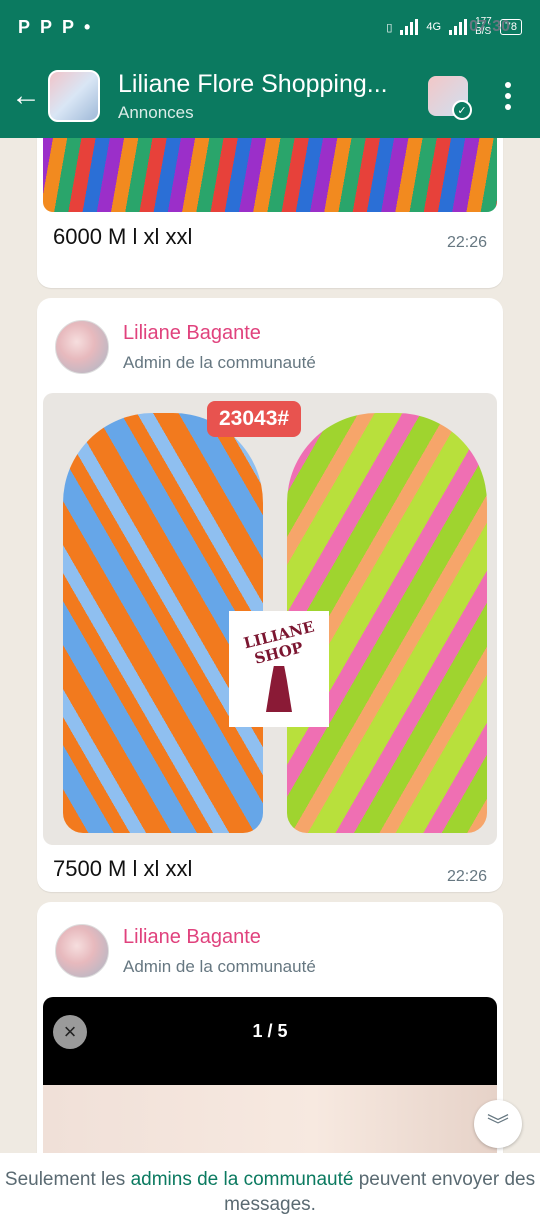  I want to click on notification-icons: P P P •, so click(54, 27).